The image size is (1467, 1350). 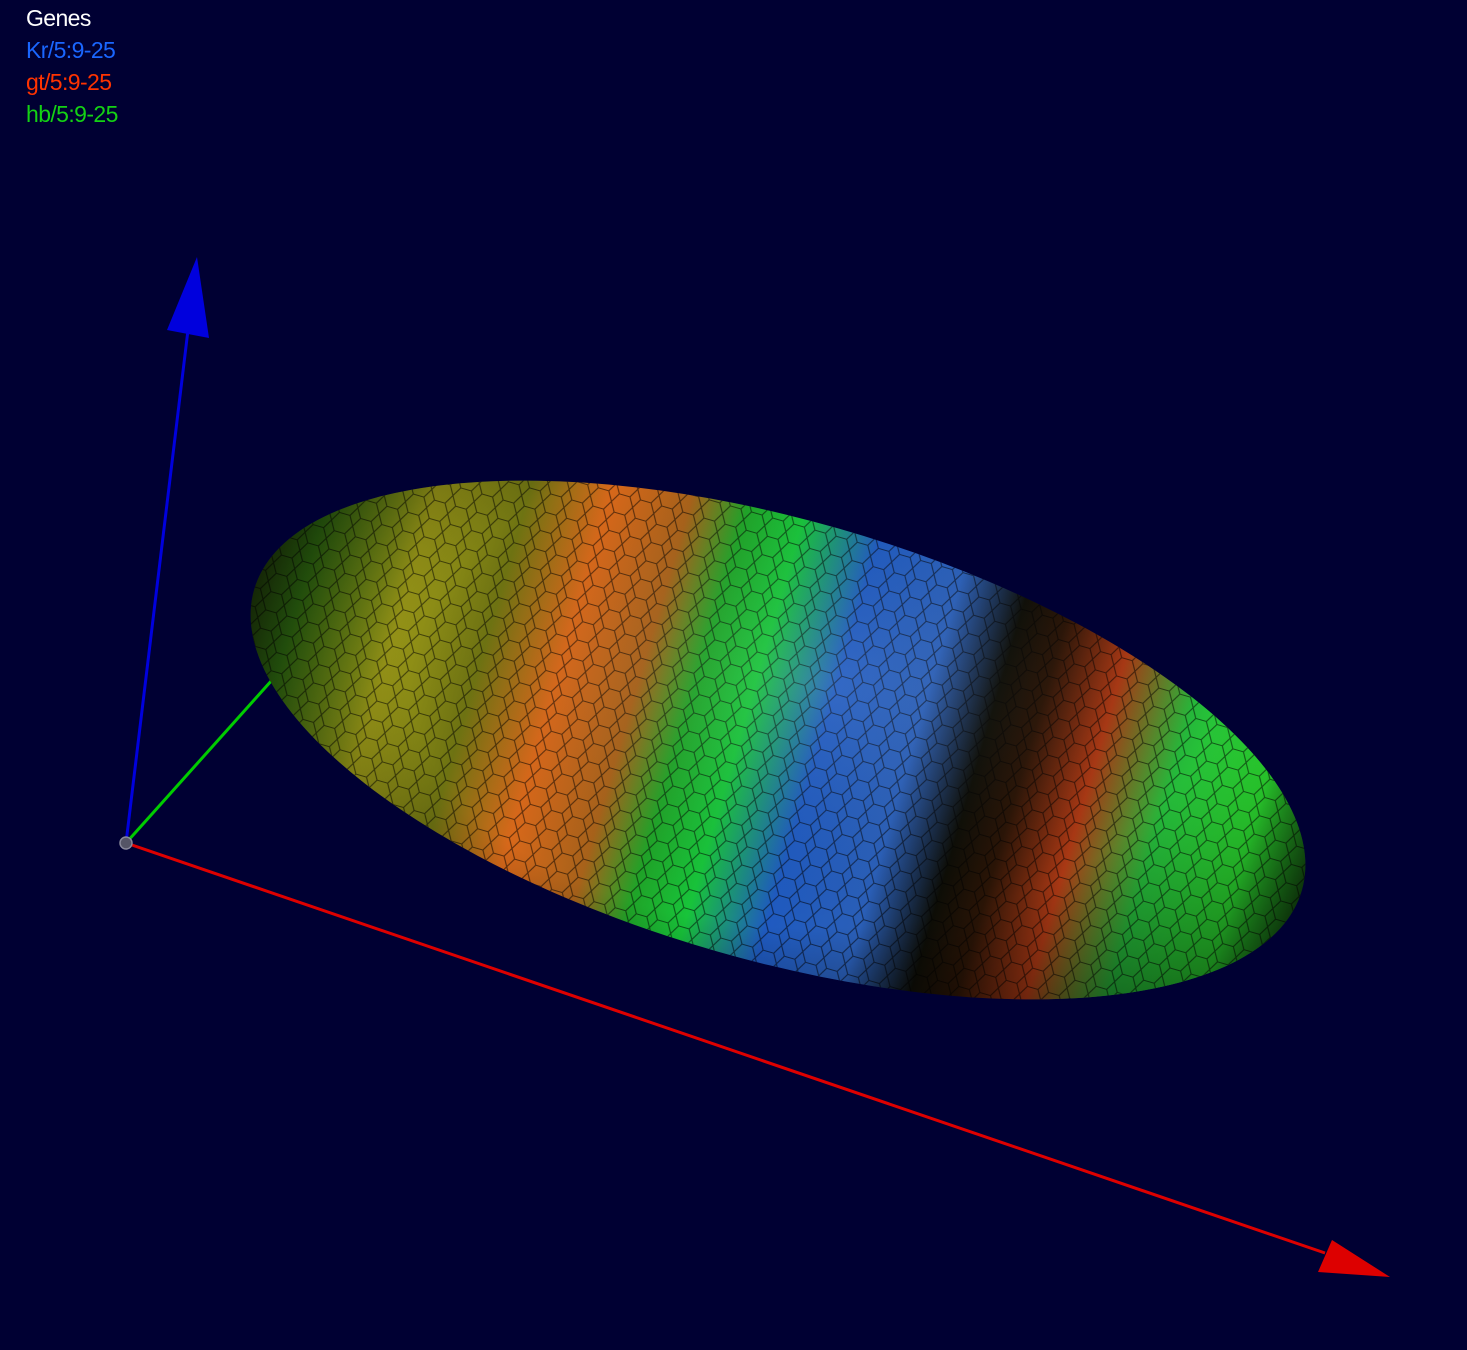 I want to click on legend-item-hb: hb/5:9-25, so click(x=72, y=114).